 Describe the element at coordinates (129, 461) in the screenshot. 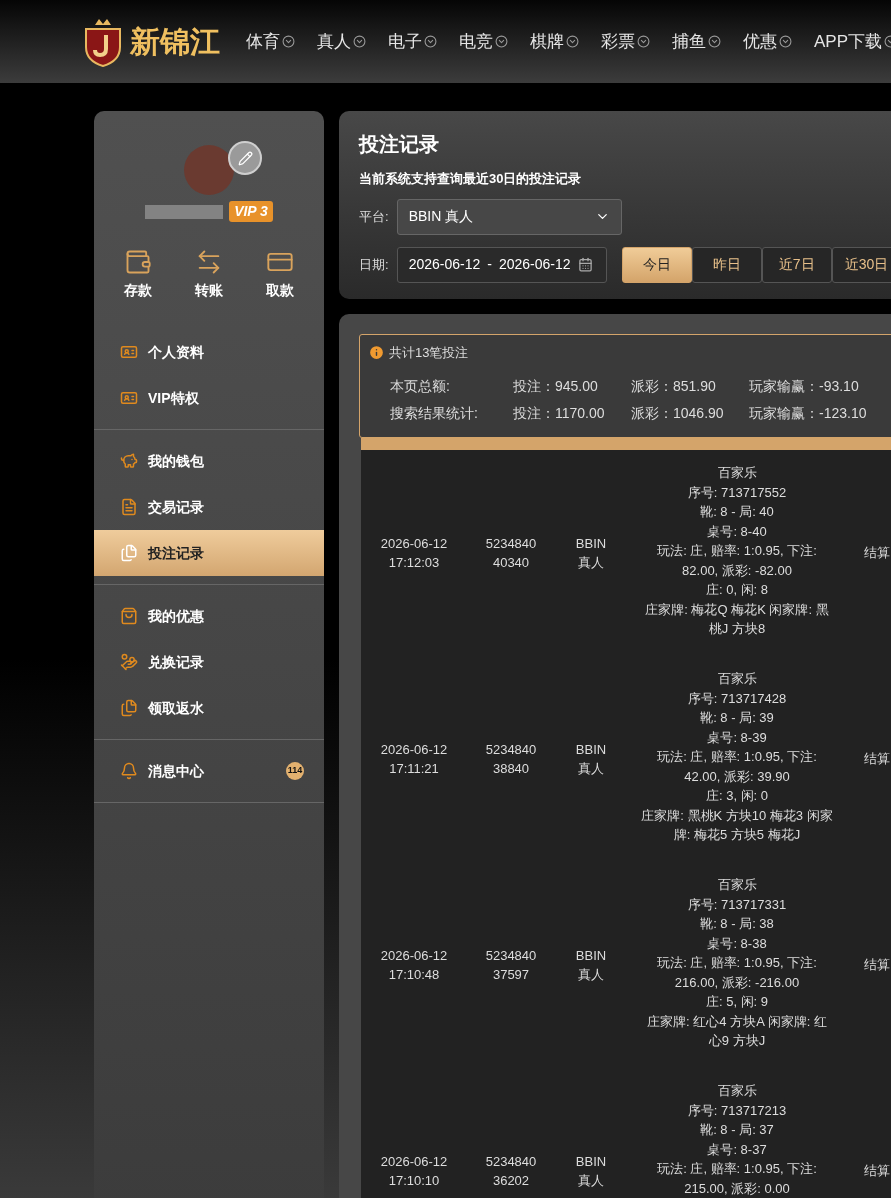

I see `piggy-bank-icon` at that location.